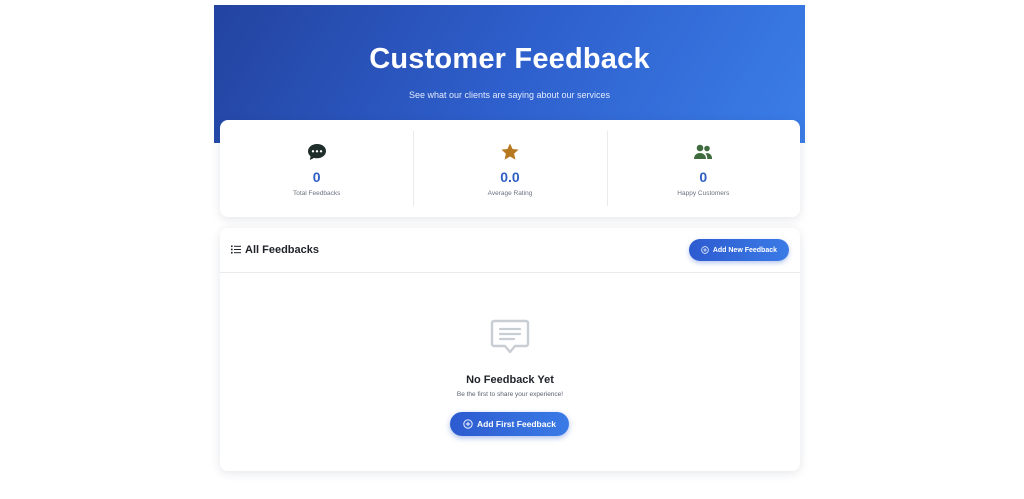 This screenshot has width=1024, height=499. Describe the element at coordinates (510, 151) in the screenshot. I see `star-icon` at that location.